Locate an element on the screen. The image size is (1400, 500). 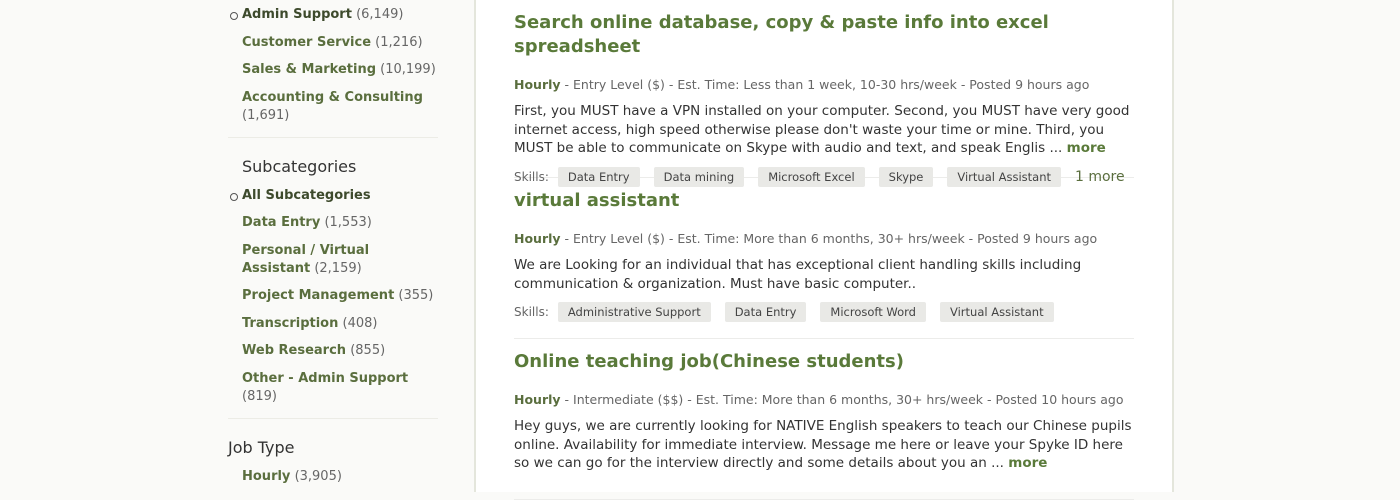
filter-label: Admin Support is located at coordinates (297, 14).